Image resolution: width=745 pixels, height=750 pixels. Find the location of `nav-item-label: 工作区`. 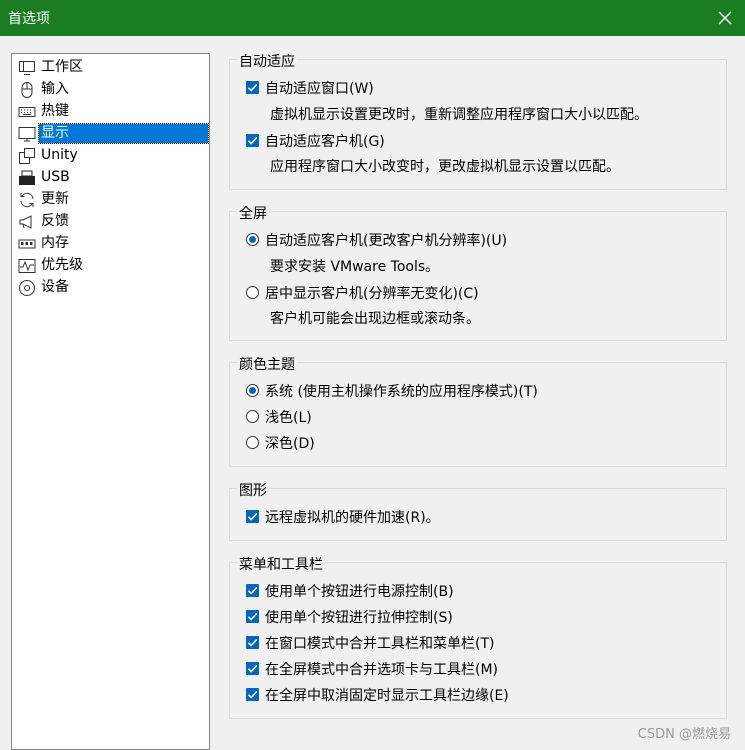

nav-item-label: 工作区 is located at coordinates (62, 67).